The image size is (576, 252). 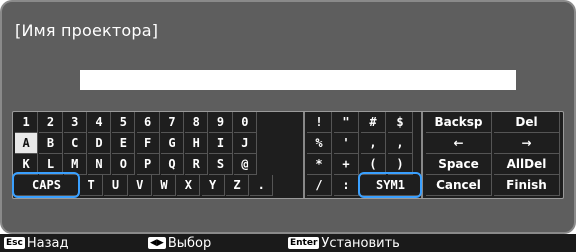 I want to click on key-alldel: AllDel, so click(x=527, y=164).